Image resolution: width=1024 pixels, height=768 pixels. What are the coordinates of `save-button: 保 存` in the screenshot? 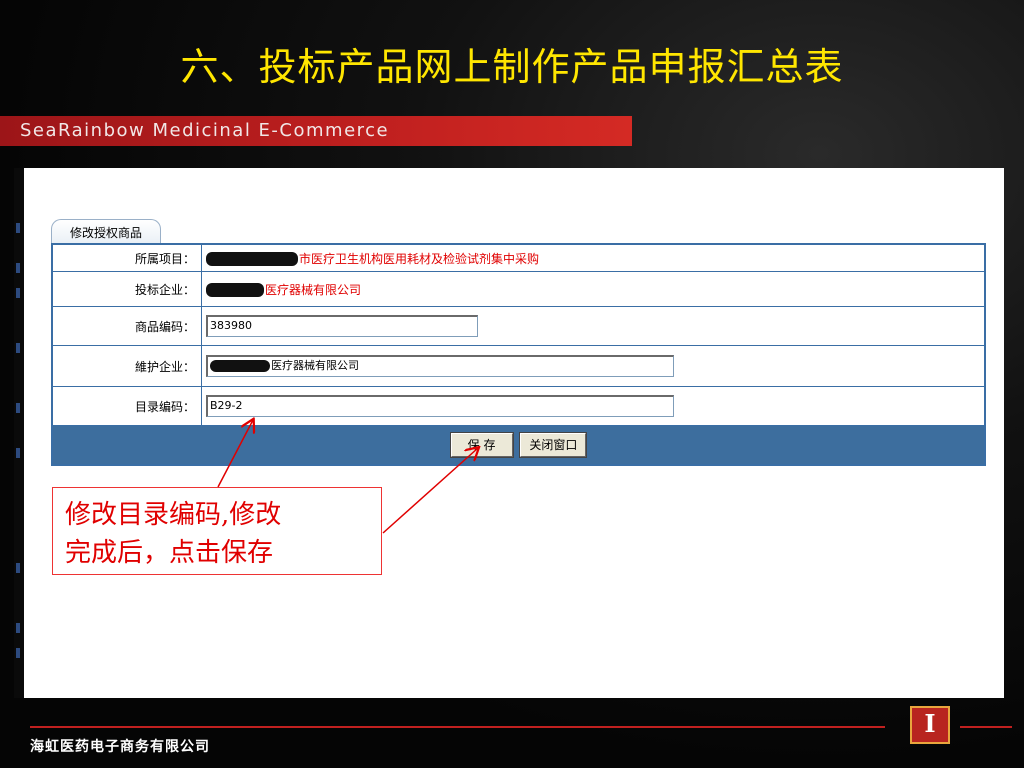 It's located at (481, 445).